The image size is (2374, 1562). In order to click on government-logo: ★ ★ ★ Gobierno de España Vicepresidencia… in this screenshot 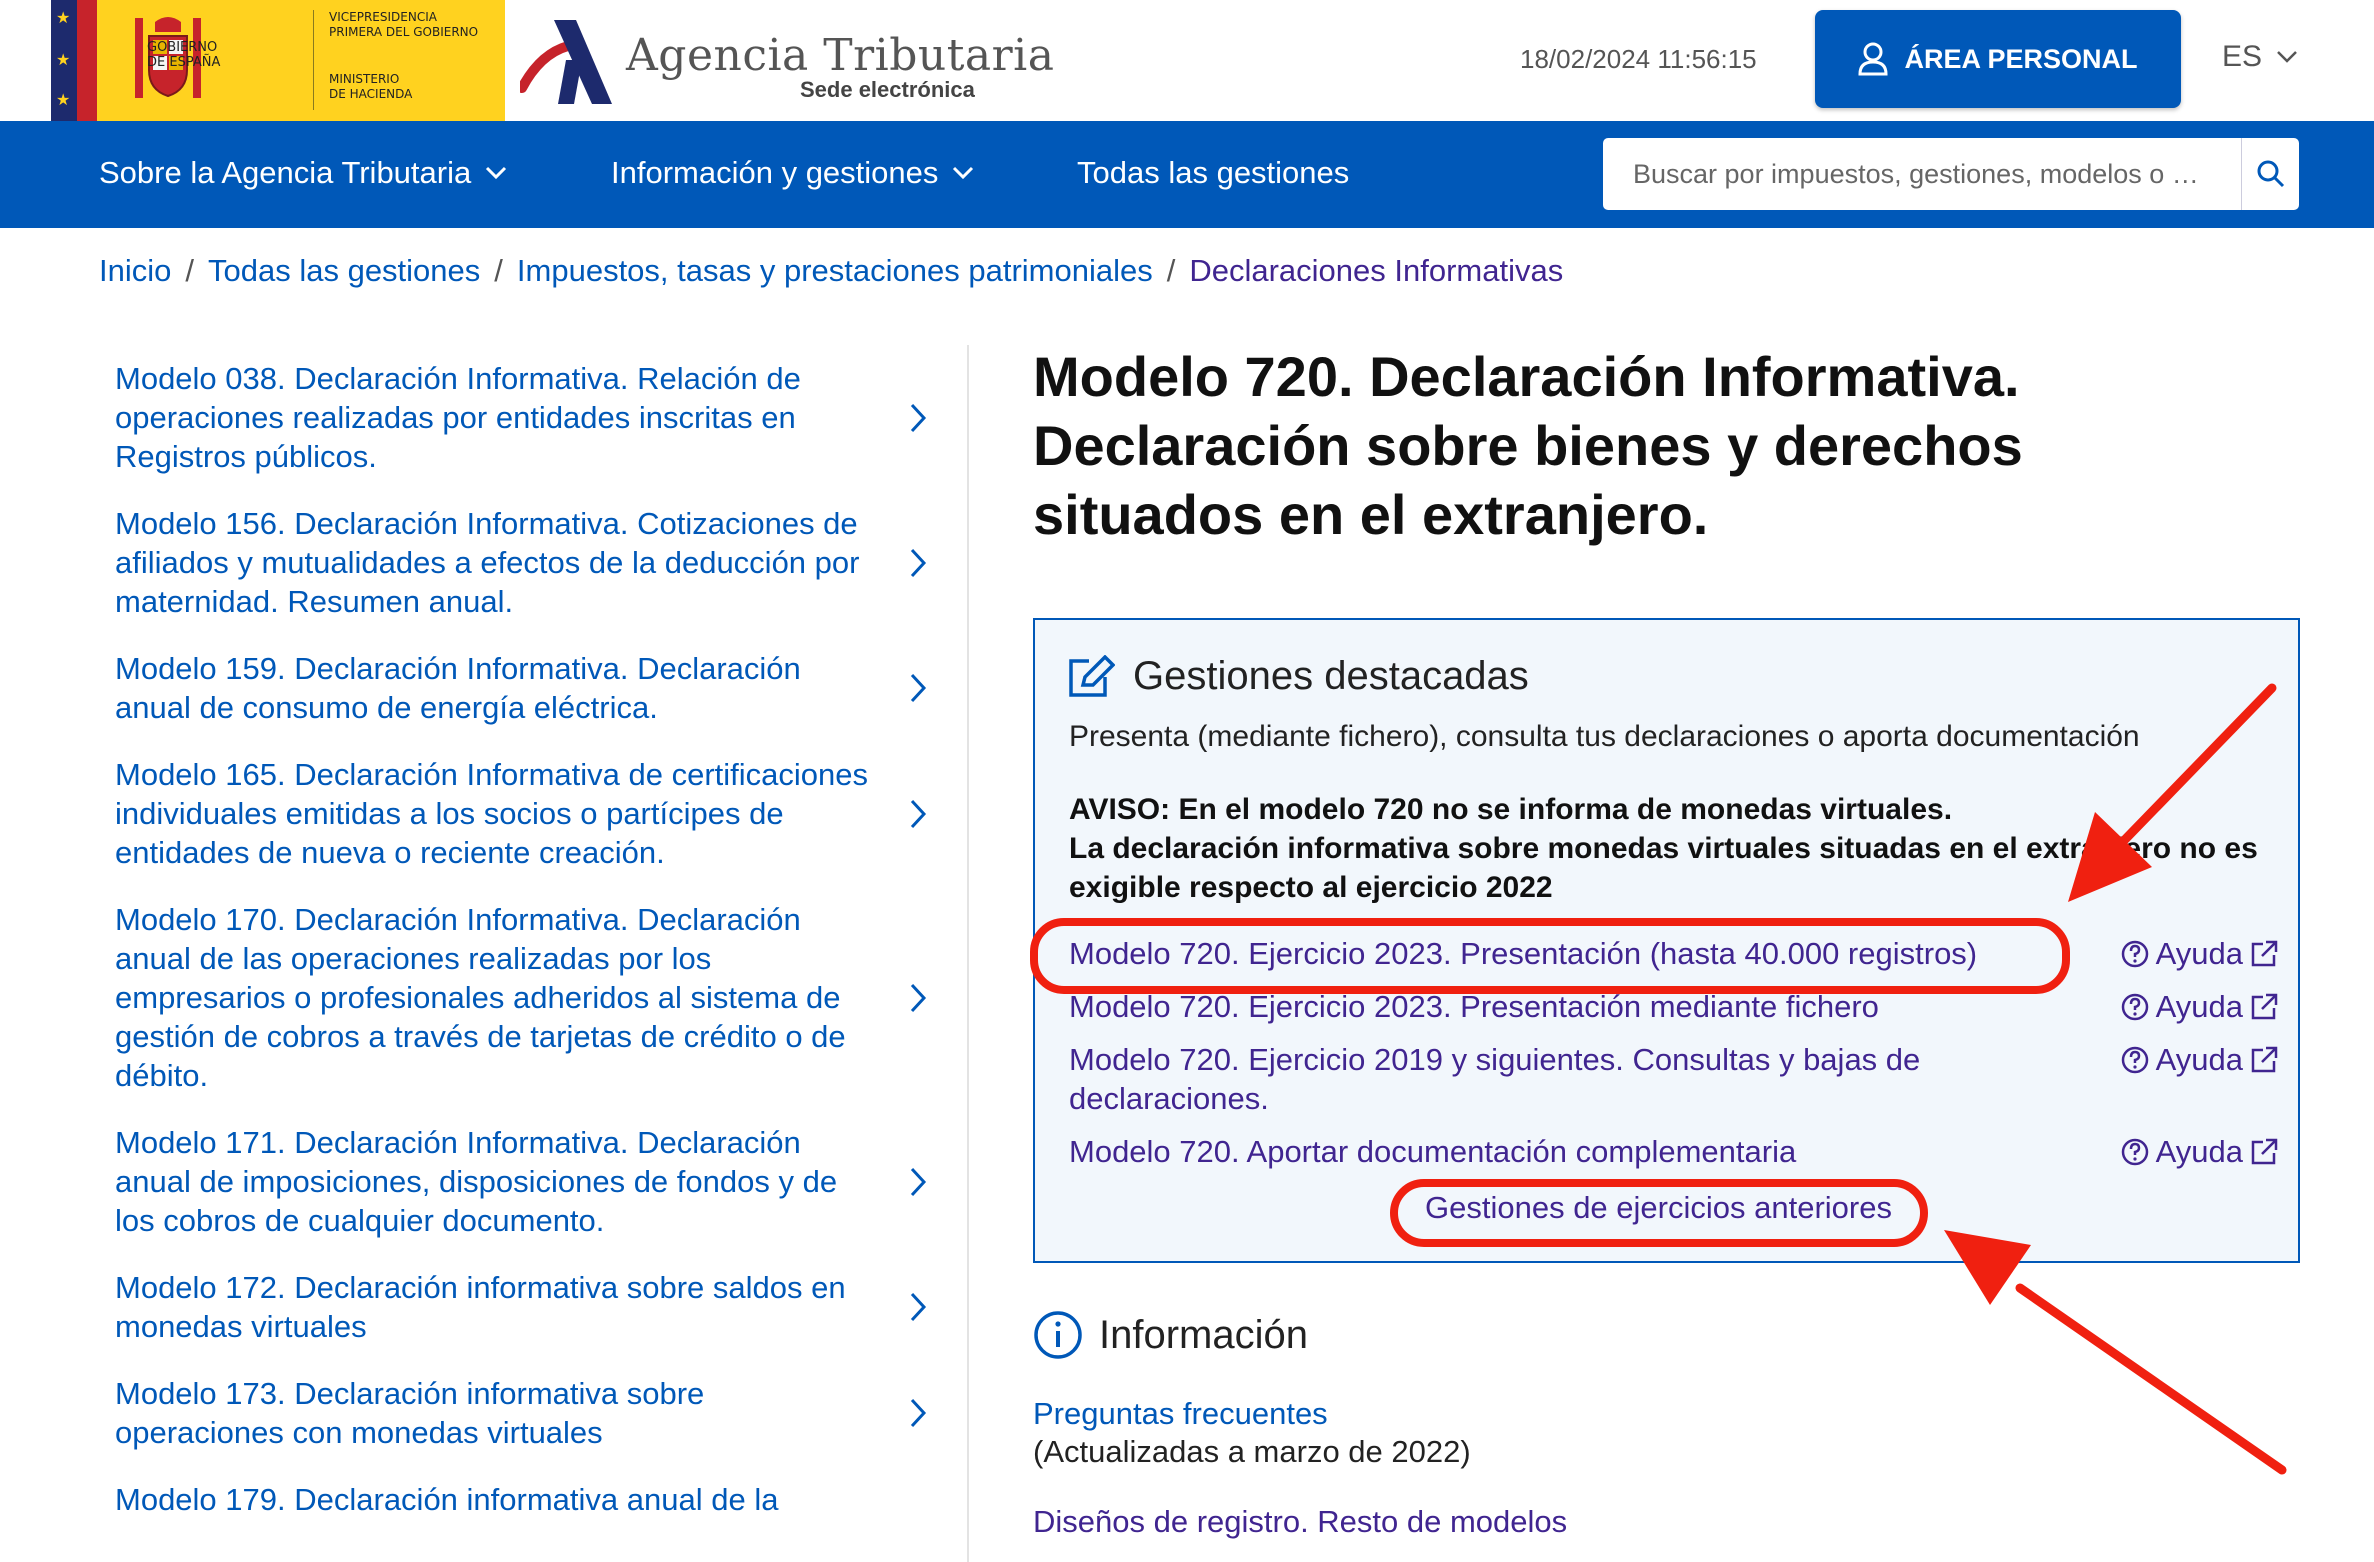, I will do `click(278, 60)`.